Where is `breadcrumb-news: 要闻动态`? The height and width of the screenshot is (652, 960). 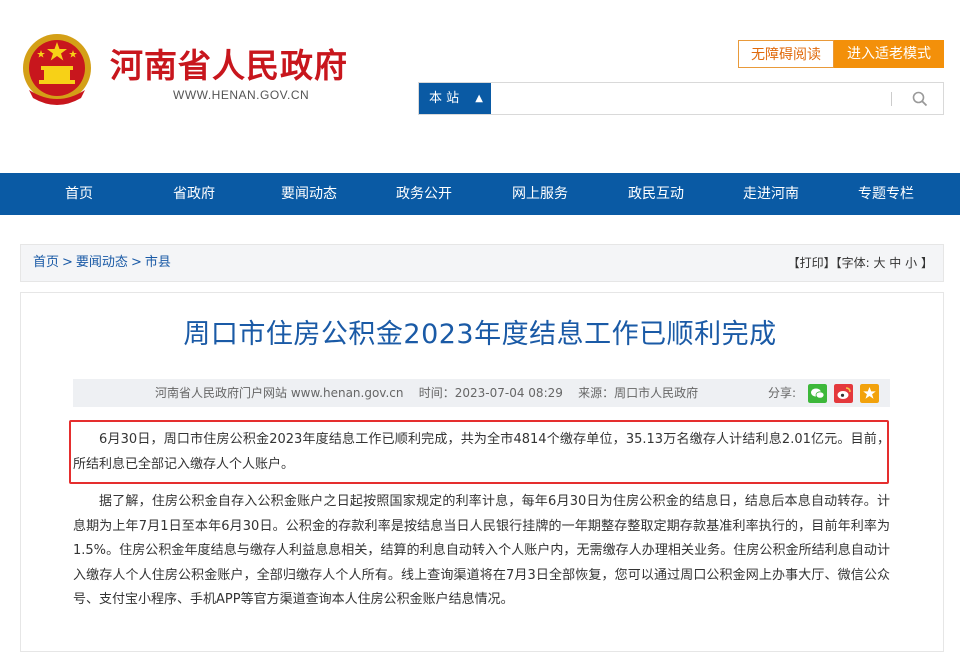
breadcrumb-news: 要闻动态 is located at coordinates (102, 262).